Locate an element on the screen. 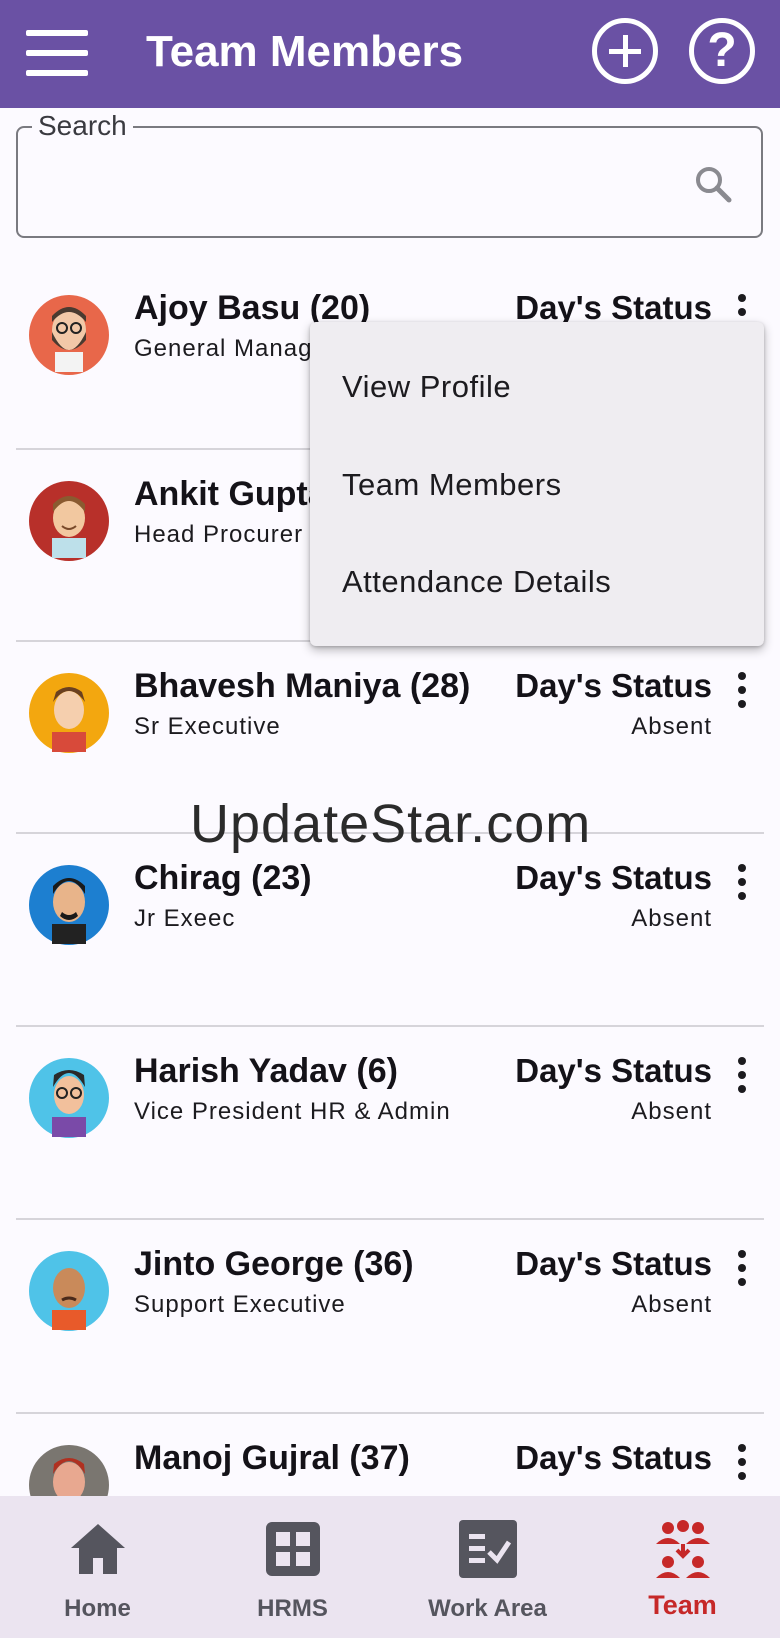 This screenshot has height=1638, width=780. app-bar: Team Members ? is located at coordinates (390, 54).